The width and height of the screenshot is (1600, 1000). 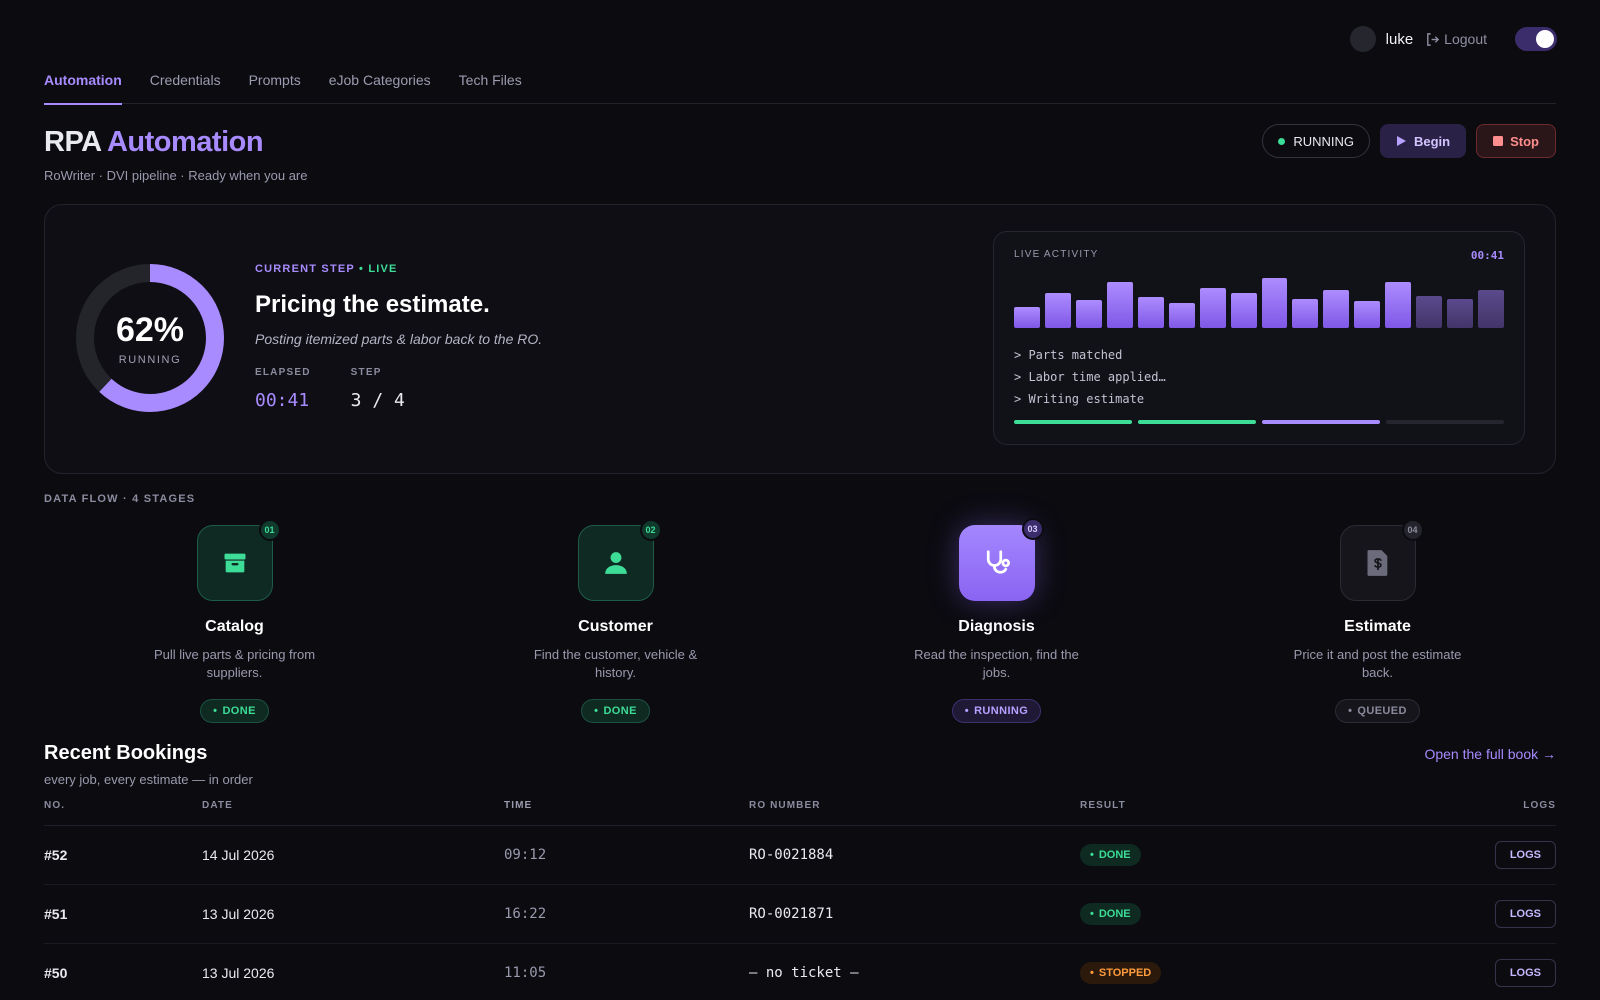 I want to click on tab-tech-files: Tech Files, so click(x=490, y=87).